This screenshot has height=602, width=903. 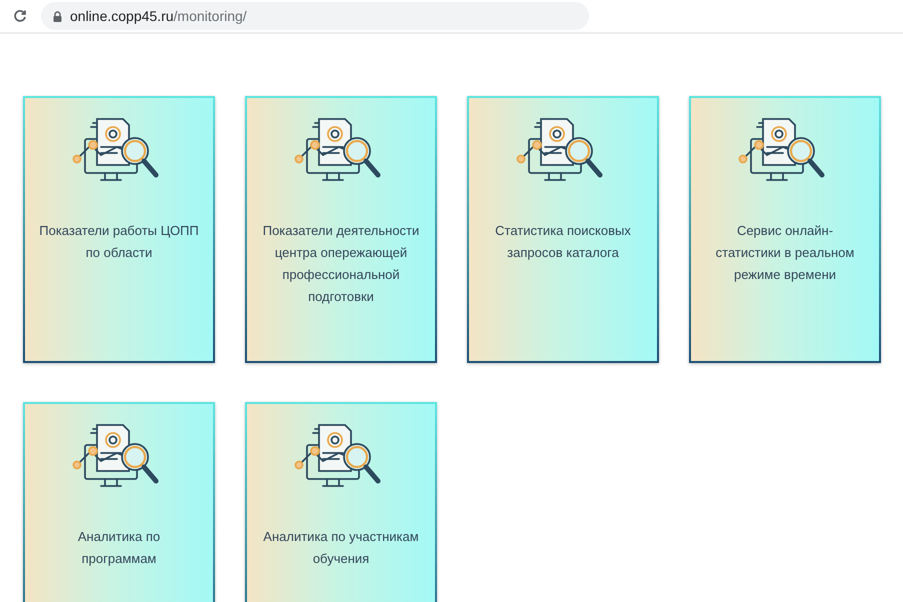 I want to click on monitoring-card: Показатели деятельности центра опережающей профессиональной подготовки, so click(x=341, y=229).